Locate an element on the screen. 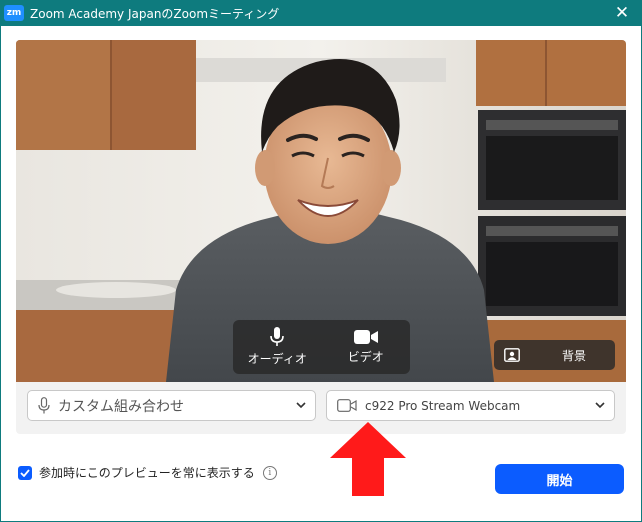  window-border is located at coordinates (0, 274).